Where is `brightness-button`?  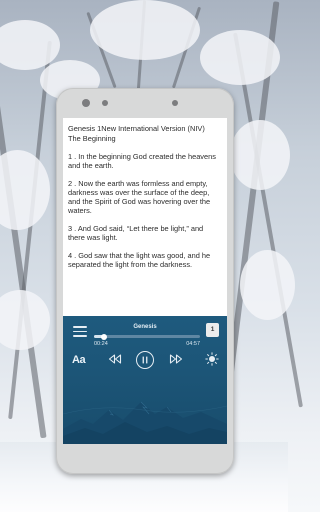
brightness-button is located at coordinates (212, 359).